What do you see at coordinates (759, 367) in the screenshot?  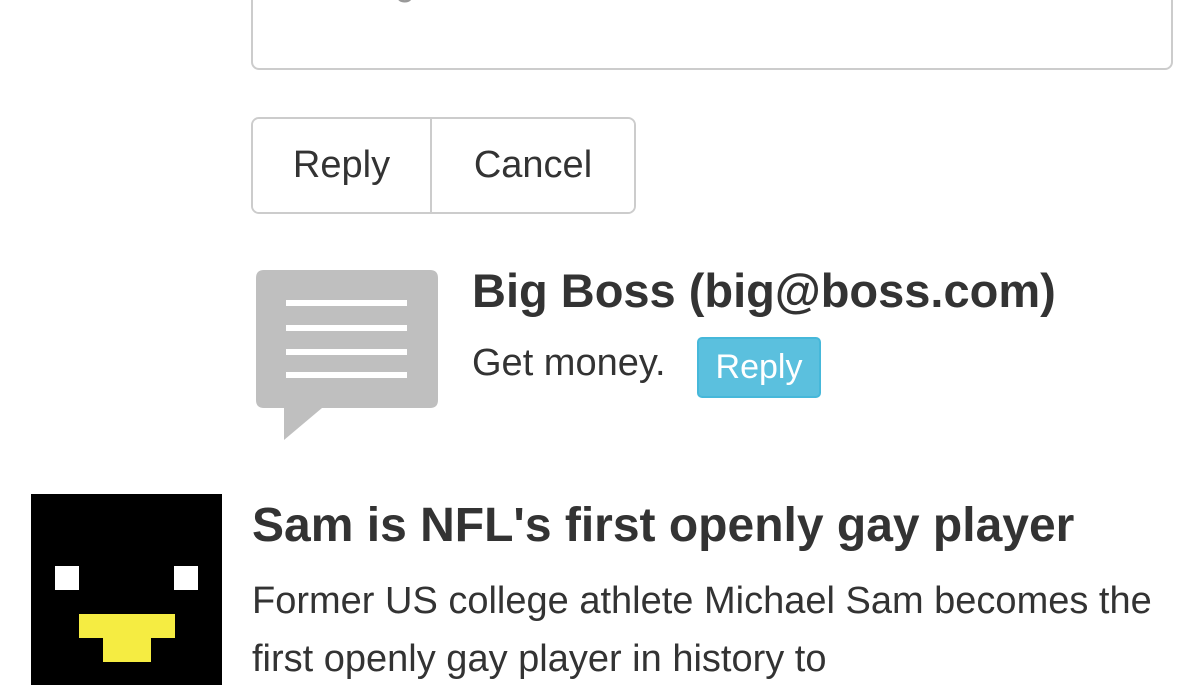 I see `comment-reply-button: Reply` at bounding box center [759, 367].